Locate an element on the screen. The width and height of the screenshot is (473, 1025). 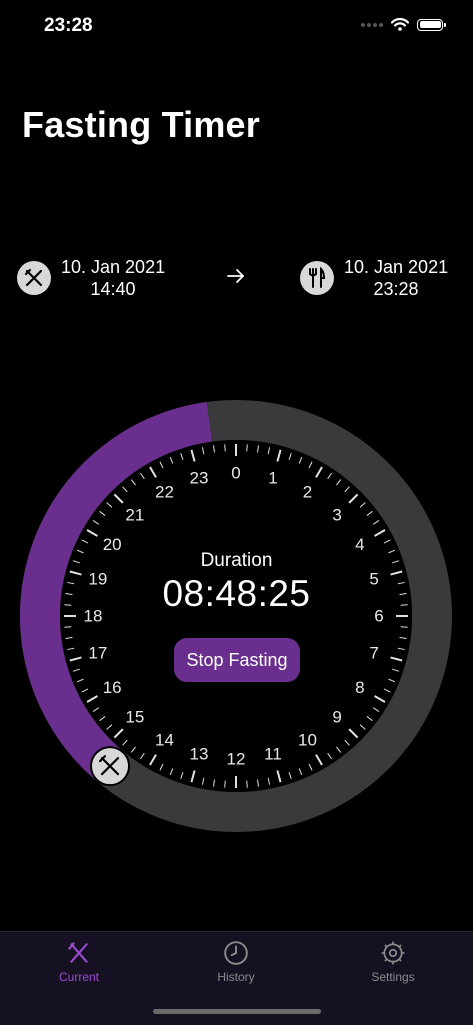
hour-label-0: 0 is located at coordinates (235, 473).